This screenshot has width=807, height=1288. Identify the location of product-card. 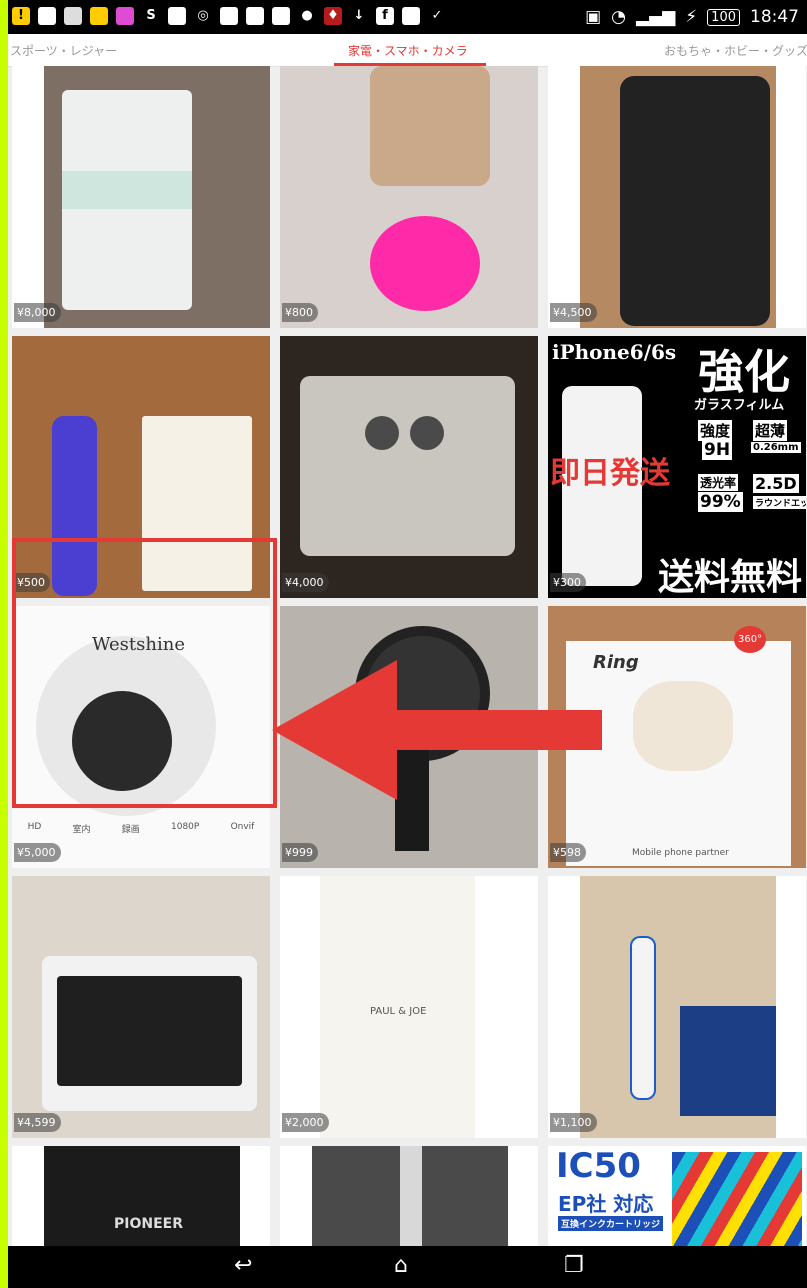
(409, 1196).